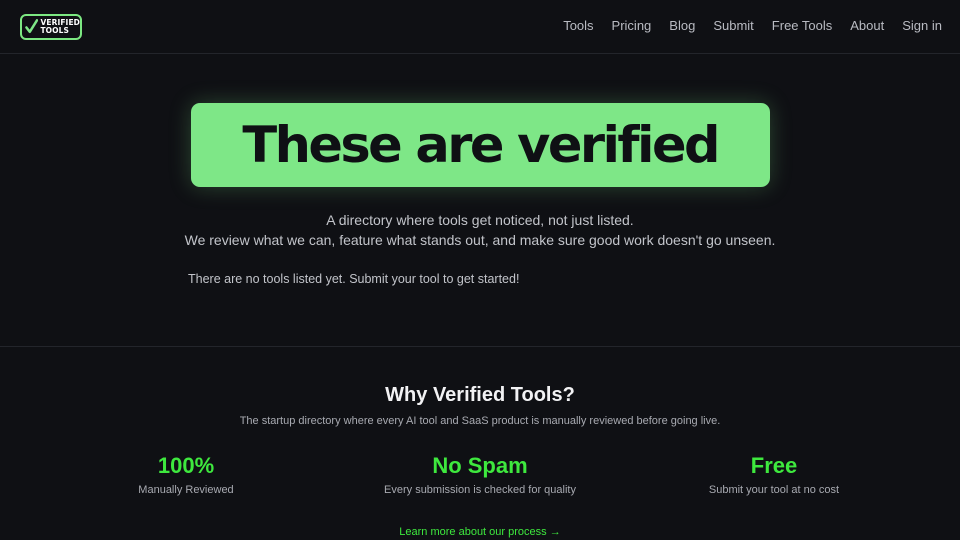  I want to click on section-divider, so click(480, 346).